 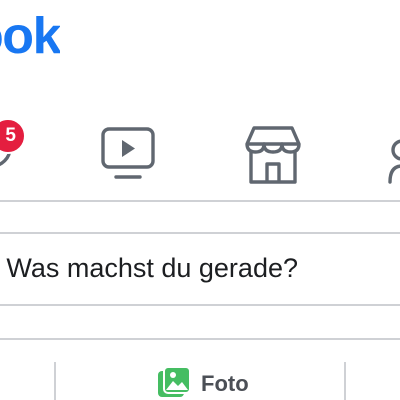 I want to click on photo-button: Foto, so click(x=210, y=383).